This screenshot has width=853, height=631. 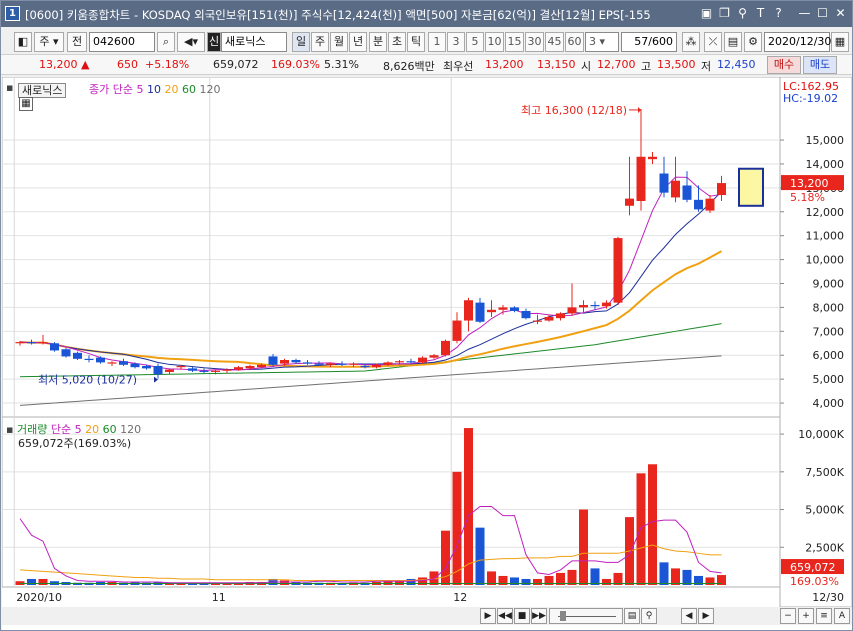 What do you see at coordinates (456, 42) in the screenshot?
I see `minute-3: 3` at bounding box center [456, 42].